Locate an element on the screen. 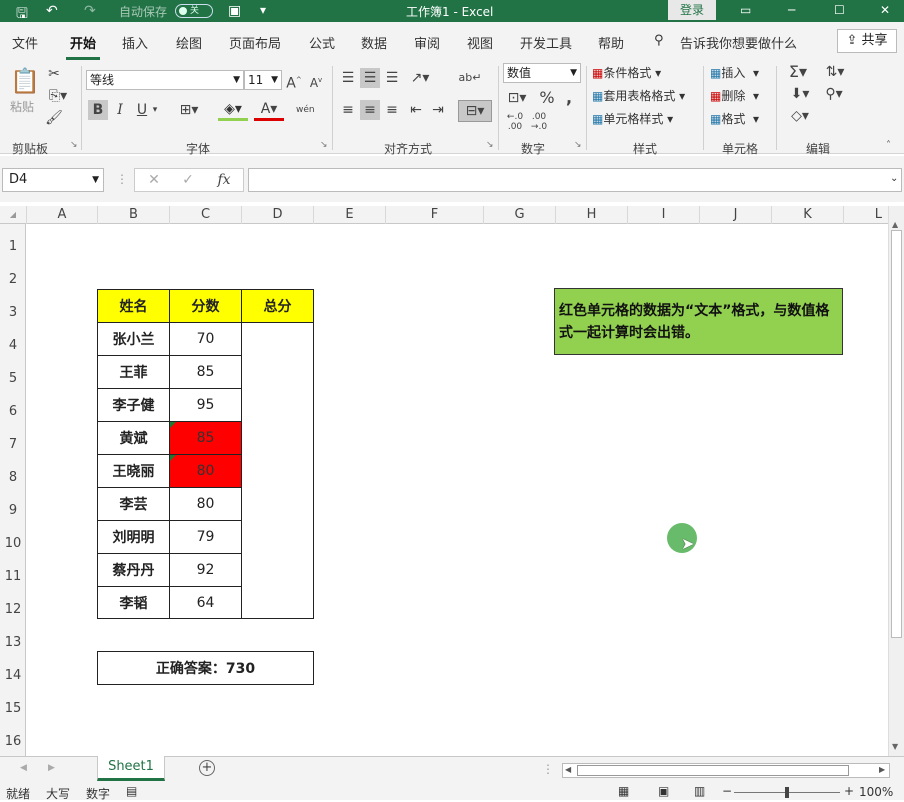  horizontal-scrollbar: ◀ ▶ is located at coordinates (726, 770).